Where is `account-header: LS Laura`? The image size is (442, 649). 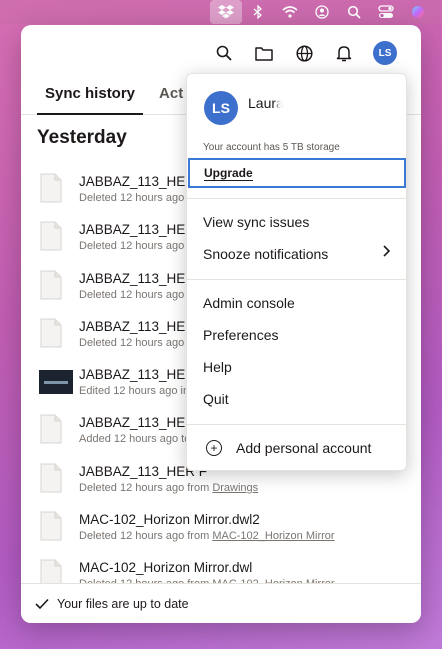
account-header: LS Laura is located at coordinates (244, 108).